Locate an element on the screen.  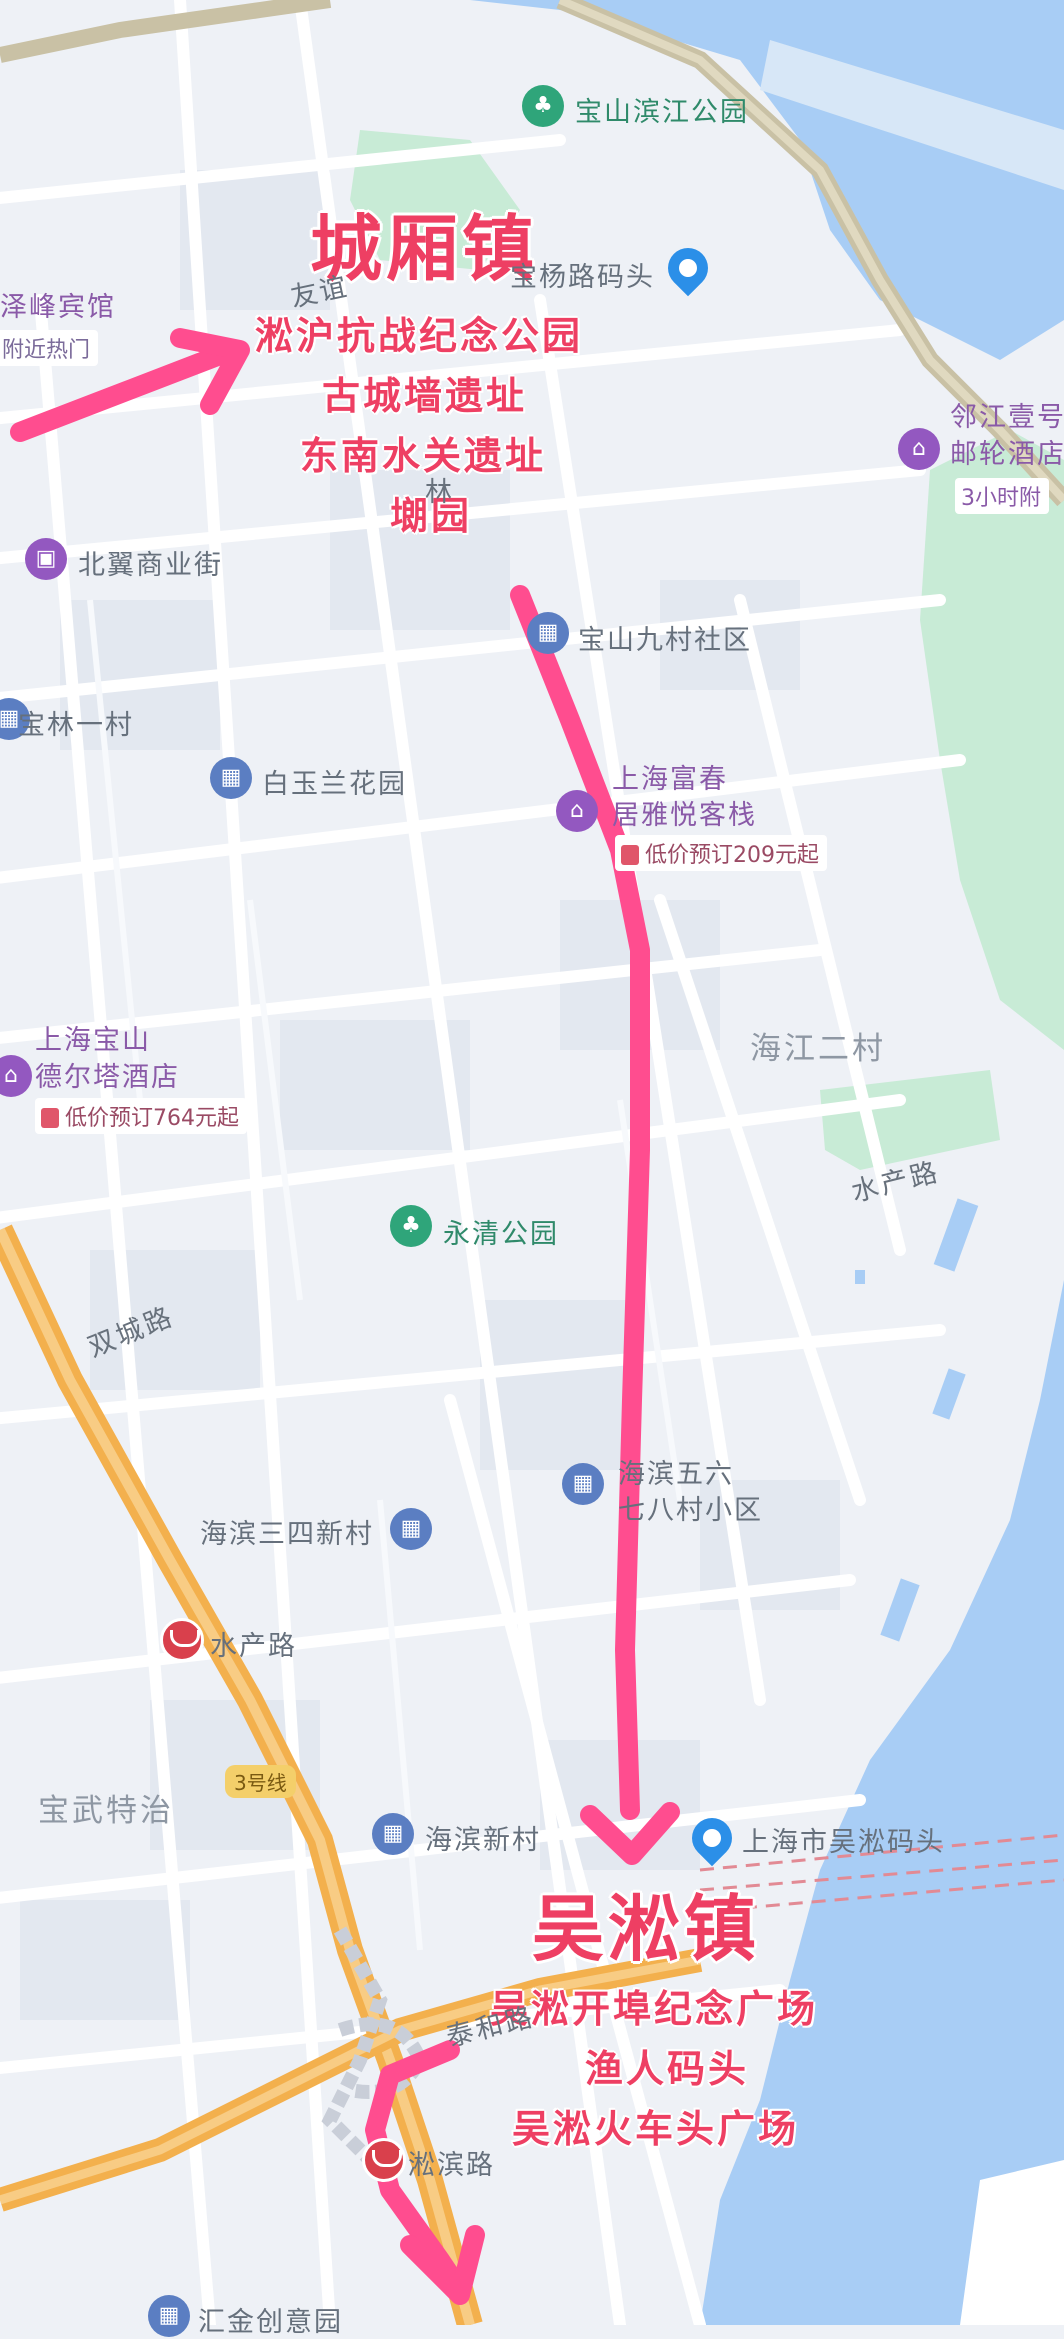
poi-label: 白玉兰花园 is located at coordinates (334, 781).